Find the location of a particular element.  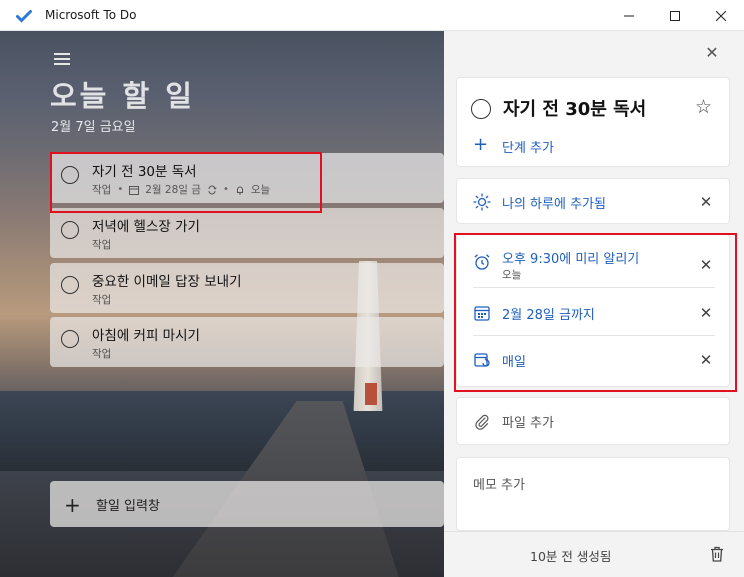

task-title-card: 자기 전 30분 독서 ☆ + 단계 추가 is located at coordinates (593, 122).